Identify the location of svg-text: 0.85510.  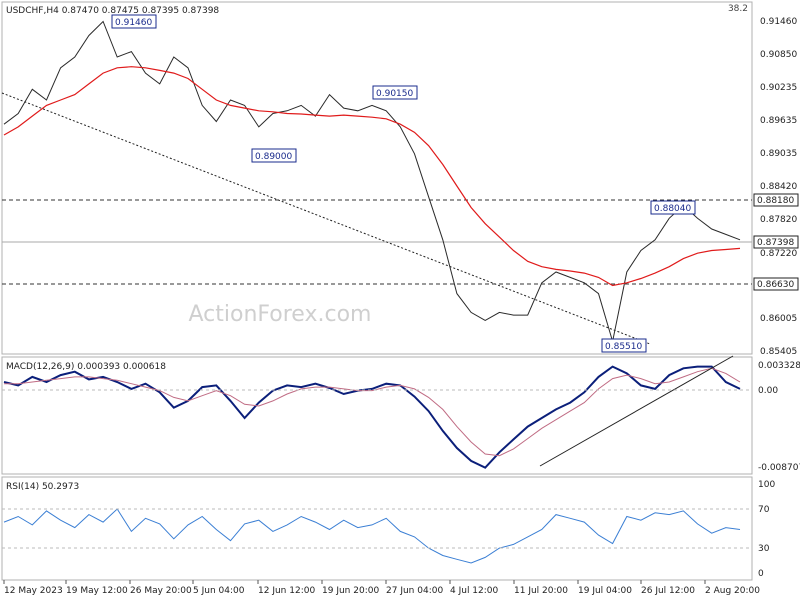
(623, 347).